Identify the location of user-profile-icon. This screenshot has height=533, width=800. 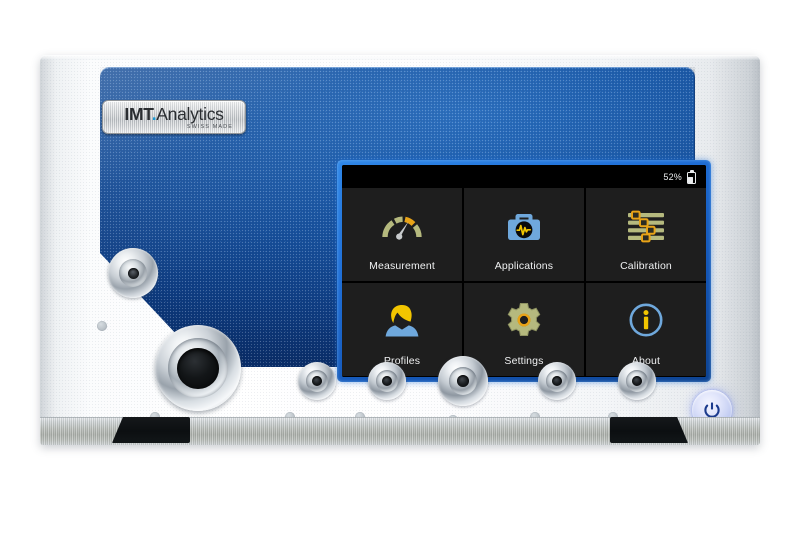
(402, 320).